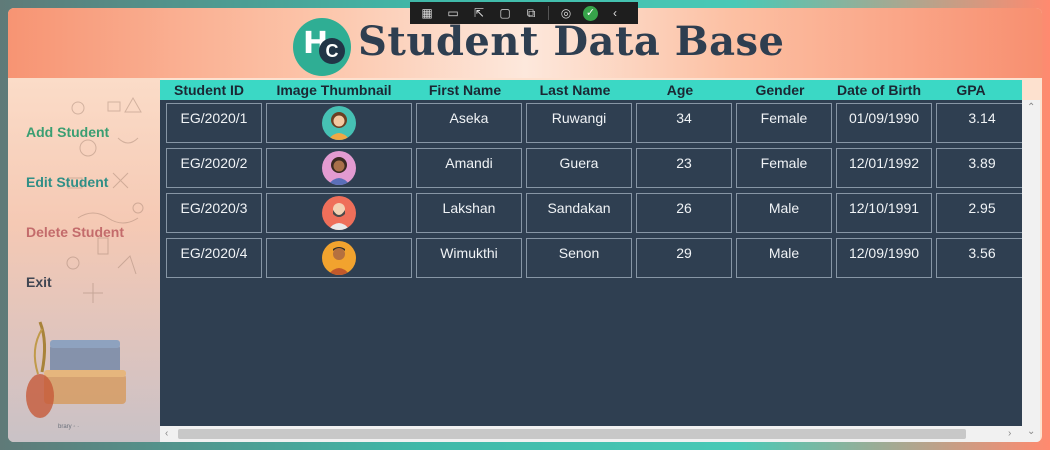  I want to click on track-focus-icon: ◎, so click(566, 13).